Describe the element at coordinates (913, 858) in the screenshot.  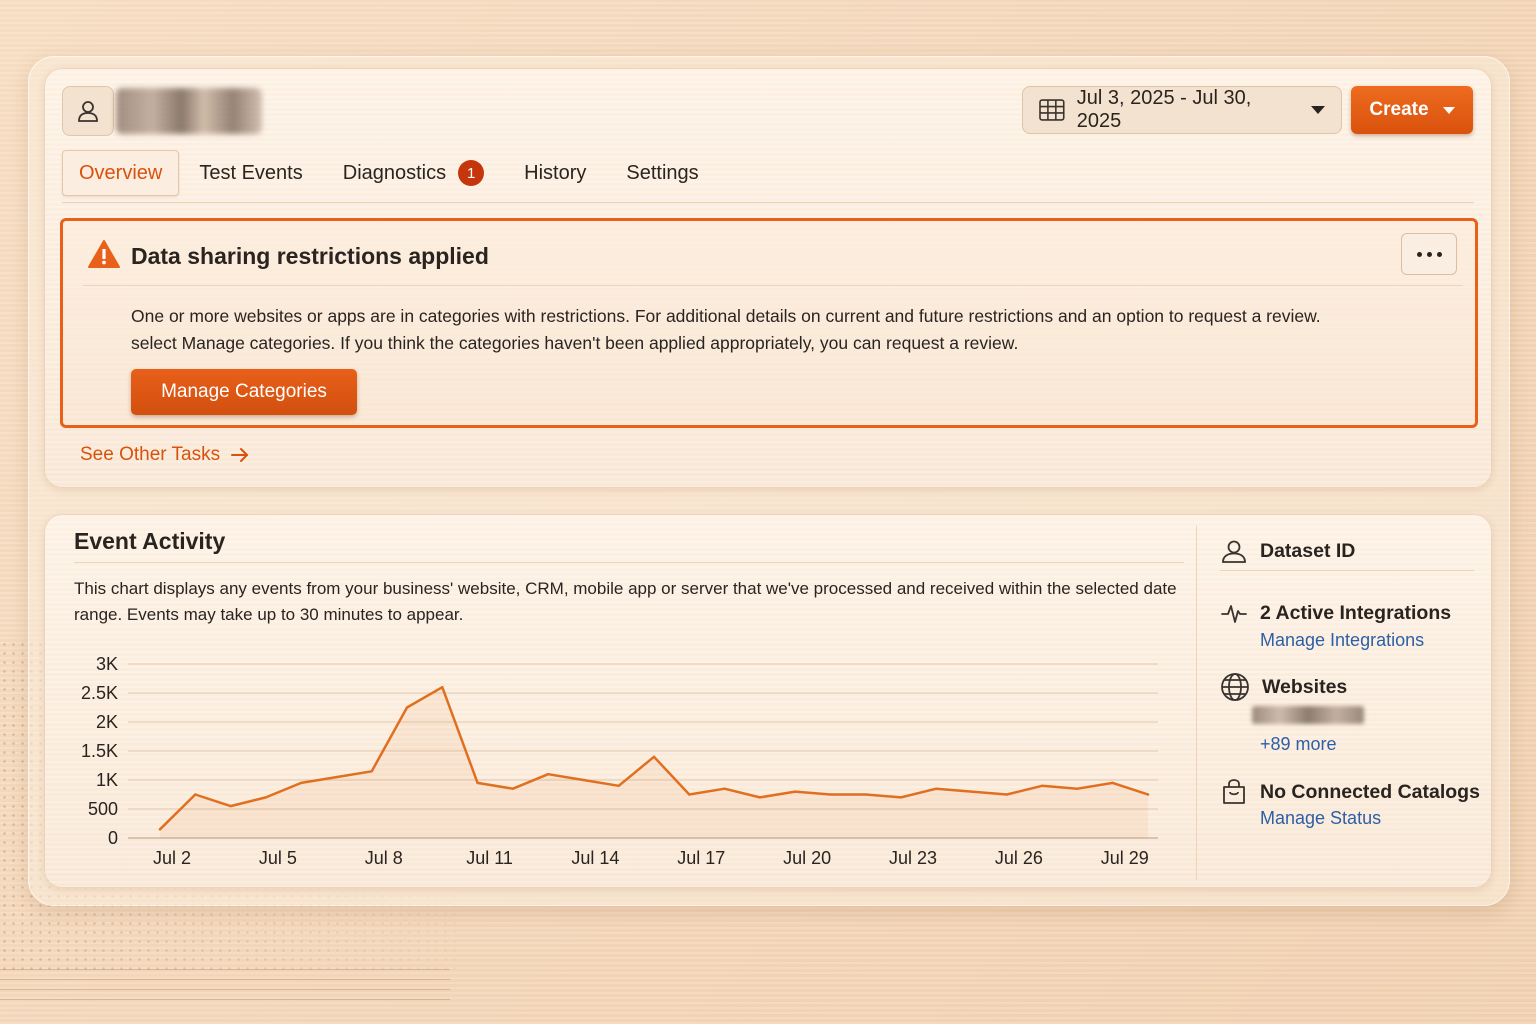
I see `x-tick-label: Jul 23` at that location.